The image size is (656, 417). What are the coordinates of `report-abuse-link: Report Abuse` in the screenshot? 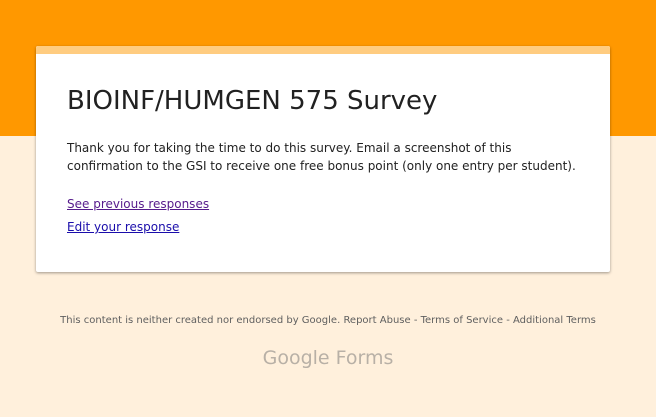 It's located at (376, 320).